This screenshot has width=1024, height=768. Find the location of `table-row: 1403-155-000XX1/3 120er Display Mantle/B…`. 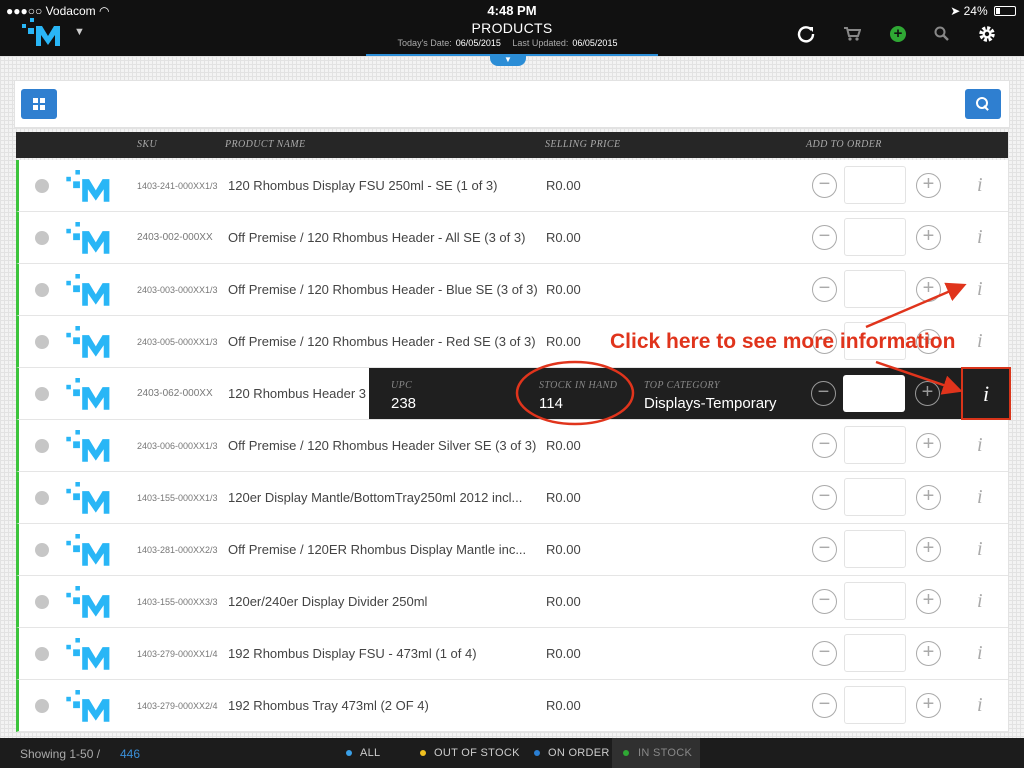

table-row: 1403-155-000XX1/3 120er Display Mantle/B… is located at coordinates (512, 498).